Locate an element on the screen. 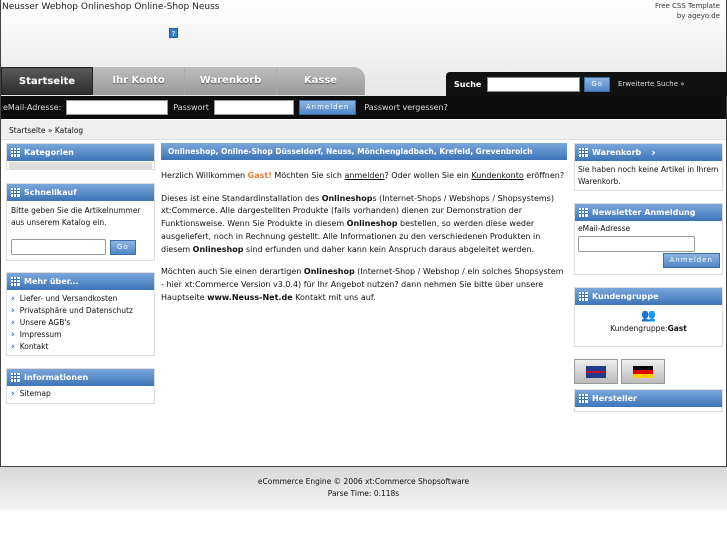 Image resolution: width=727 pixels, height=545 pixels. customer-group-box: Kundengruppe 👥 Kundengruppe:Gast is located at coordinates (648, 317).